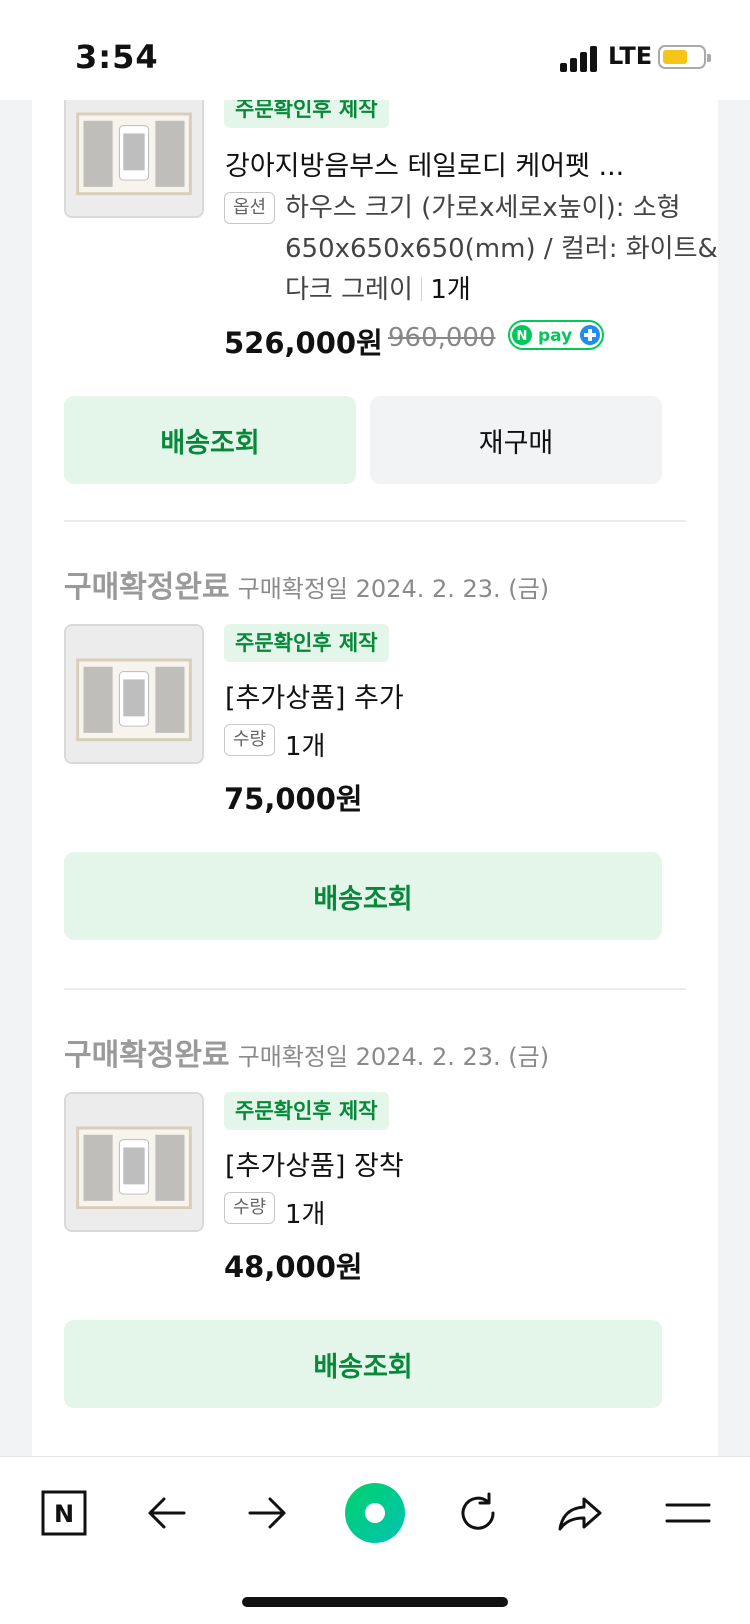 This screenshot has height=1624, width=750. What do you see at coordinates (442, 338) in the screenshot?
I see `original-price: 960,000` at bounding box center [442, 338].